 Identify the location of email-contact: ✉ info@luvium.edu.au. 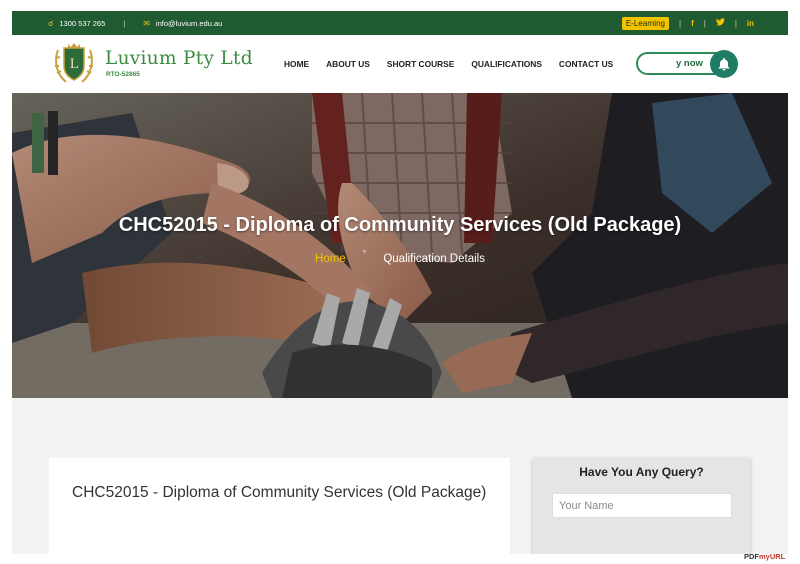
(182, 23).